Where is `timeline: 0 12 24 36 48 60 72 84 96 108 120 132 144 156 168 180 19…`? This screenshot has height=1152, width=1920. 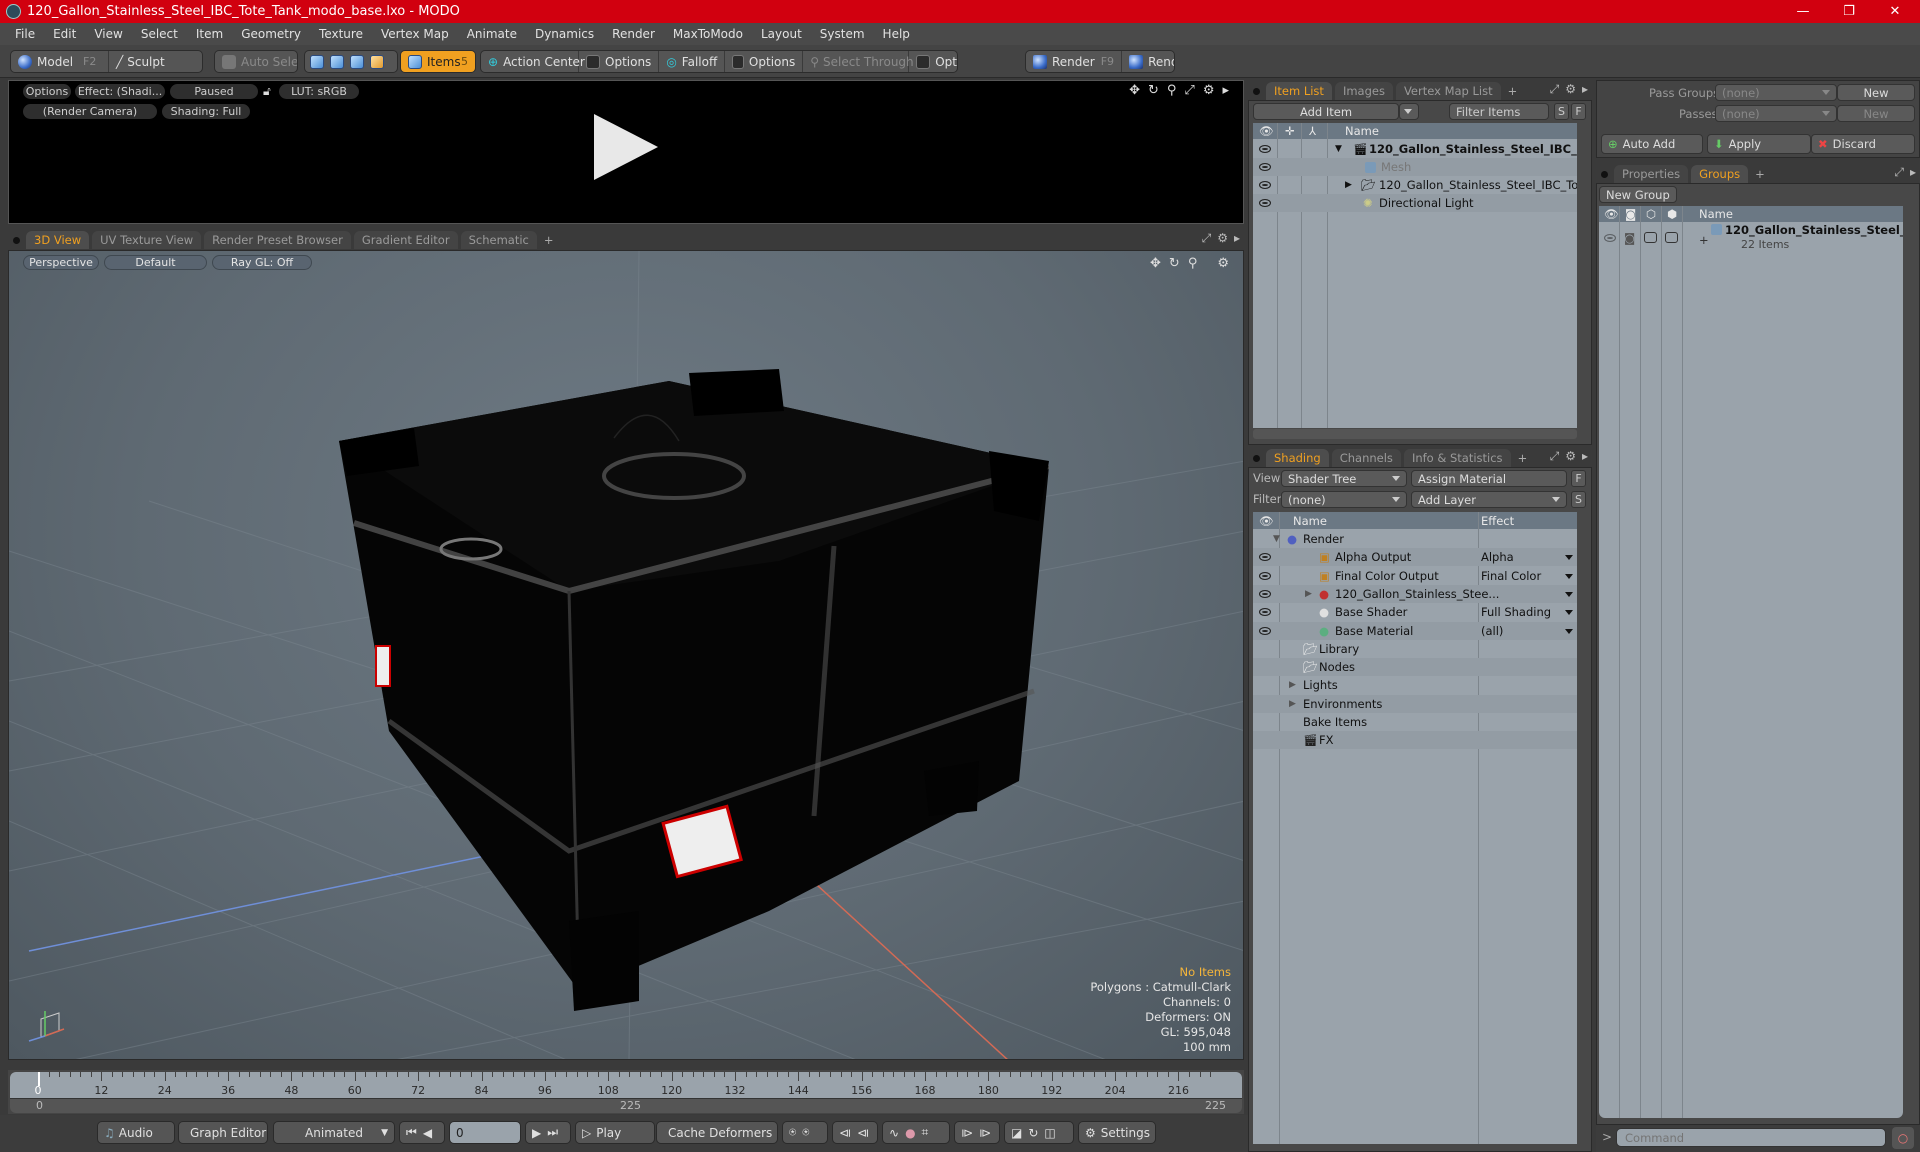
timeline: 0 12 24 36 48 60 72 84 96 108 120 132 144 156 168 180 19… is located at coordinates (626, 1092).